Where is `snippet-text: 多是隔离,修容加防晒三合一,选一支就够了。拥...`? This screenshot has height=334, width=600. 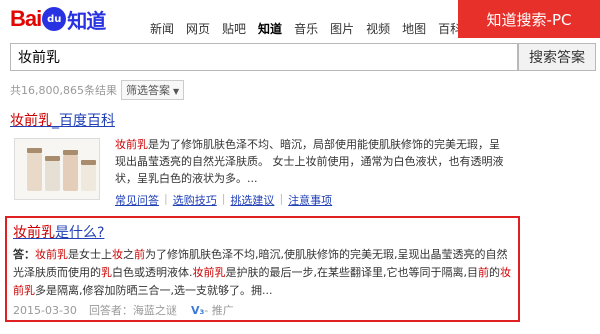
snippet-text: 多是隔离,修容加防晒三合一,选一支就够了。拥... is located at coordinates (154, 290).